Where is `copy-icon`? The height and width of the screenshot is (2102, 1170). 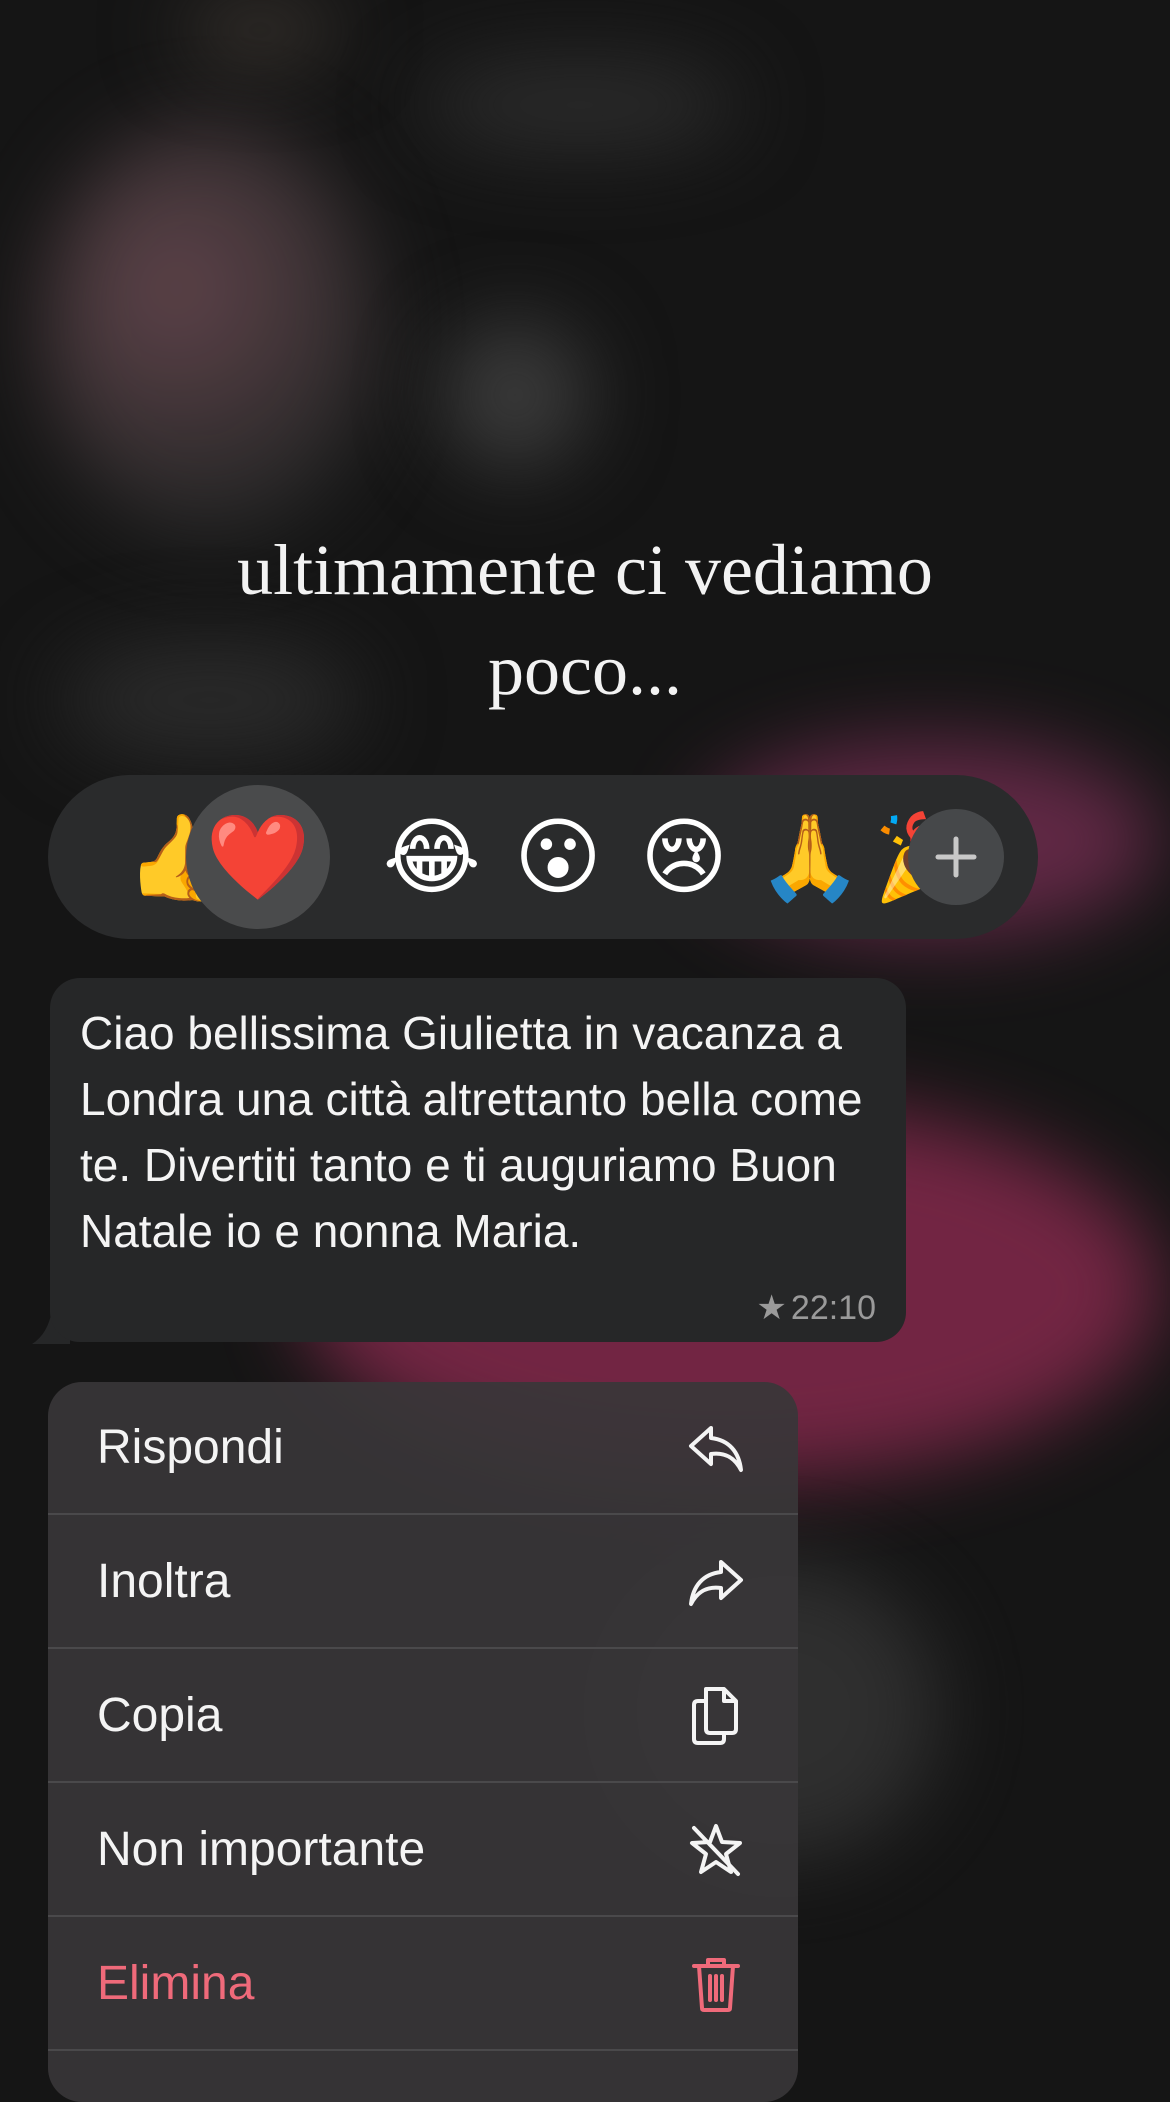 copy-icon is located at coordinates (716, 1716).